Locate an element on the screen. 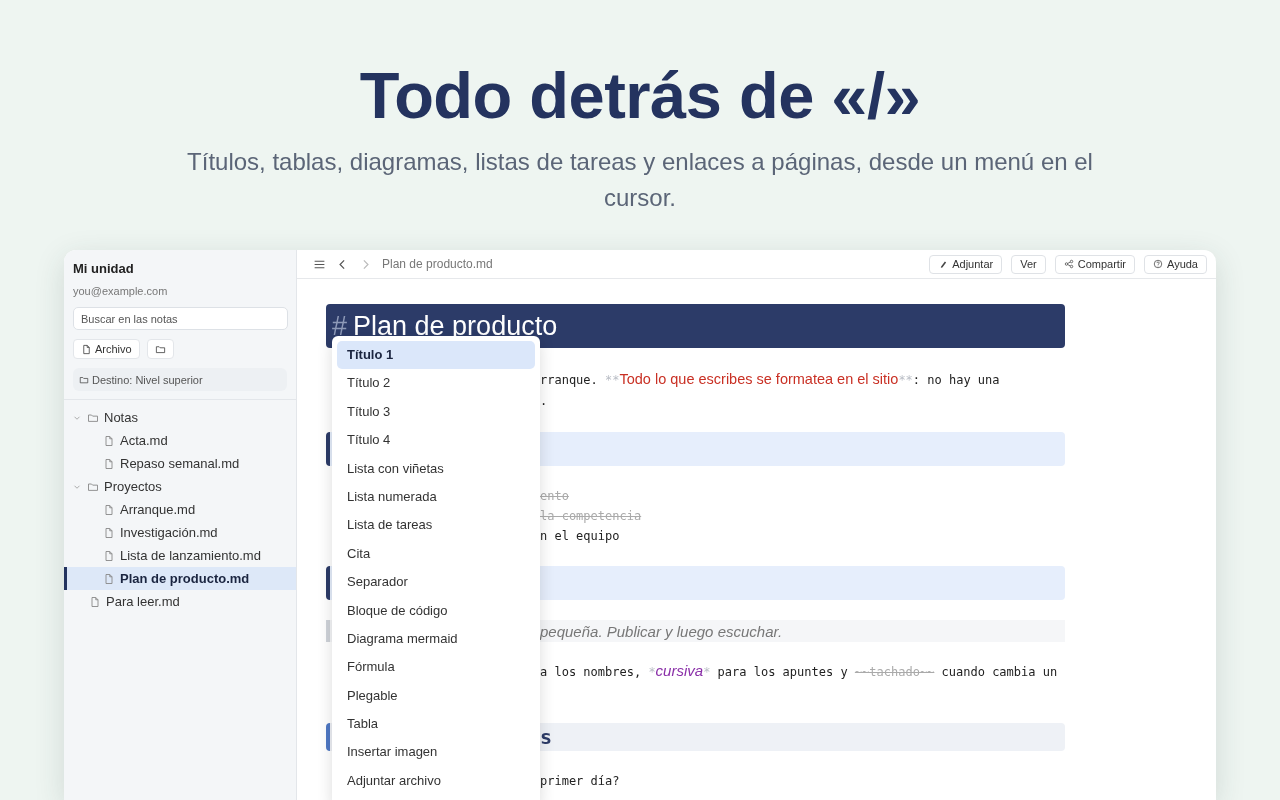 The image size is (1280, 800). menu-item: Título 4 is located at coordinates (436, 440).